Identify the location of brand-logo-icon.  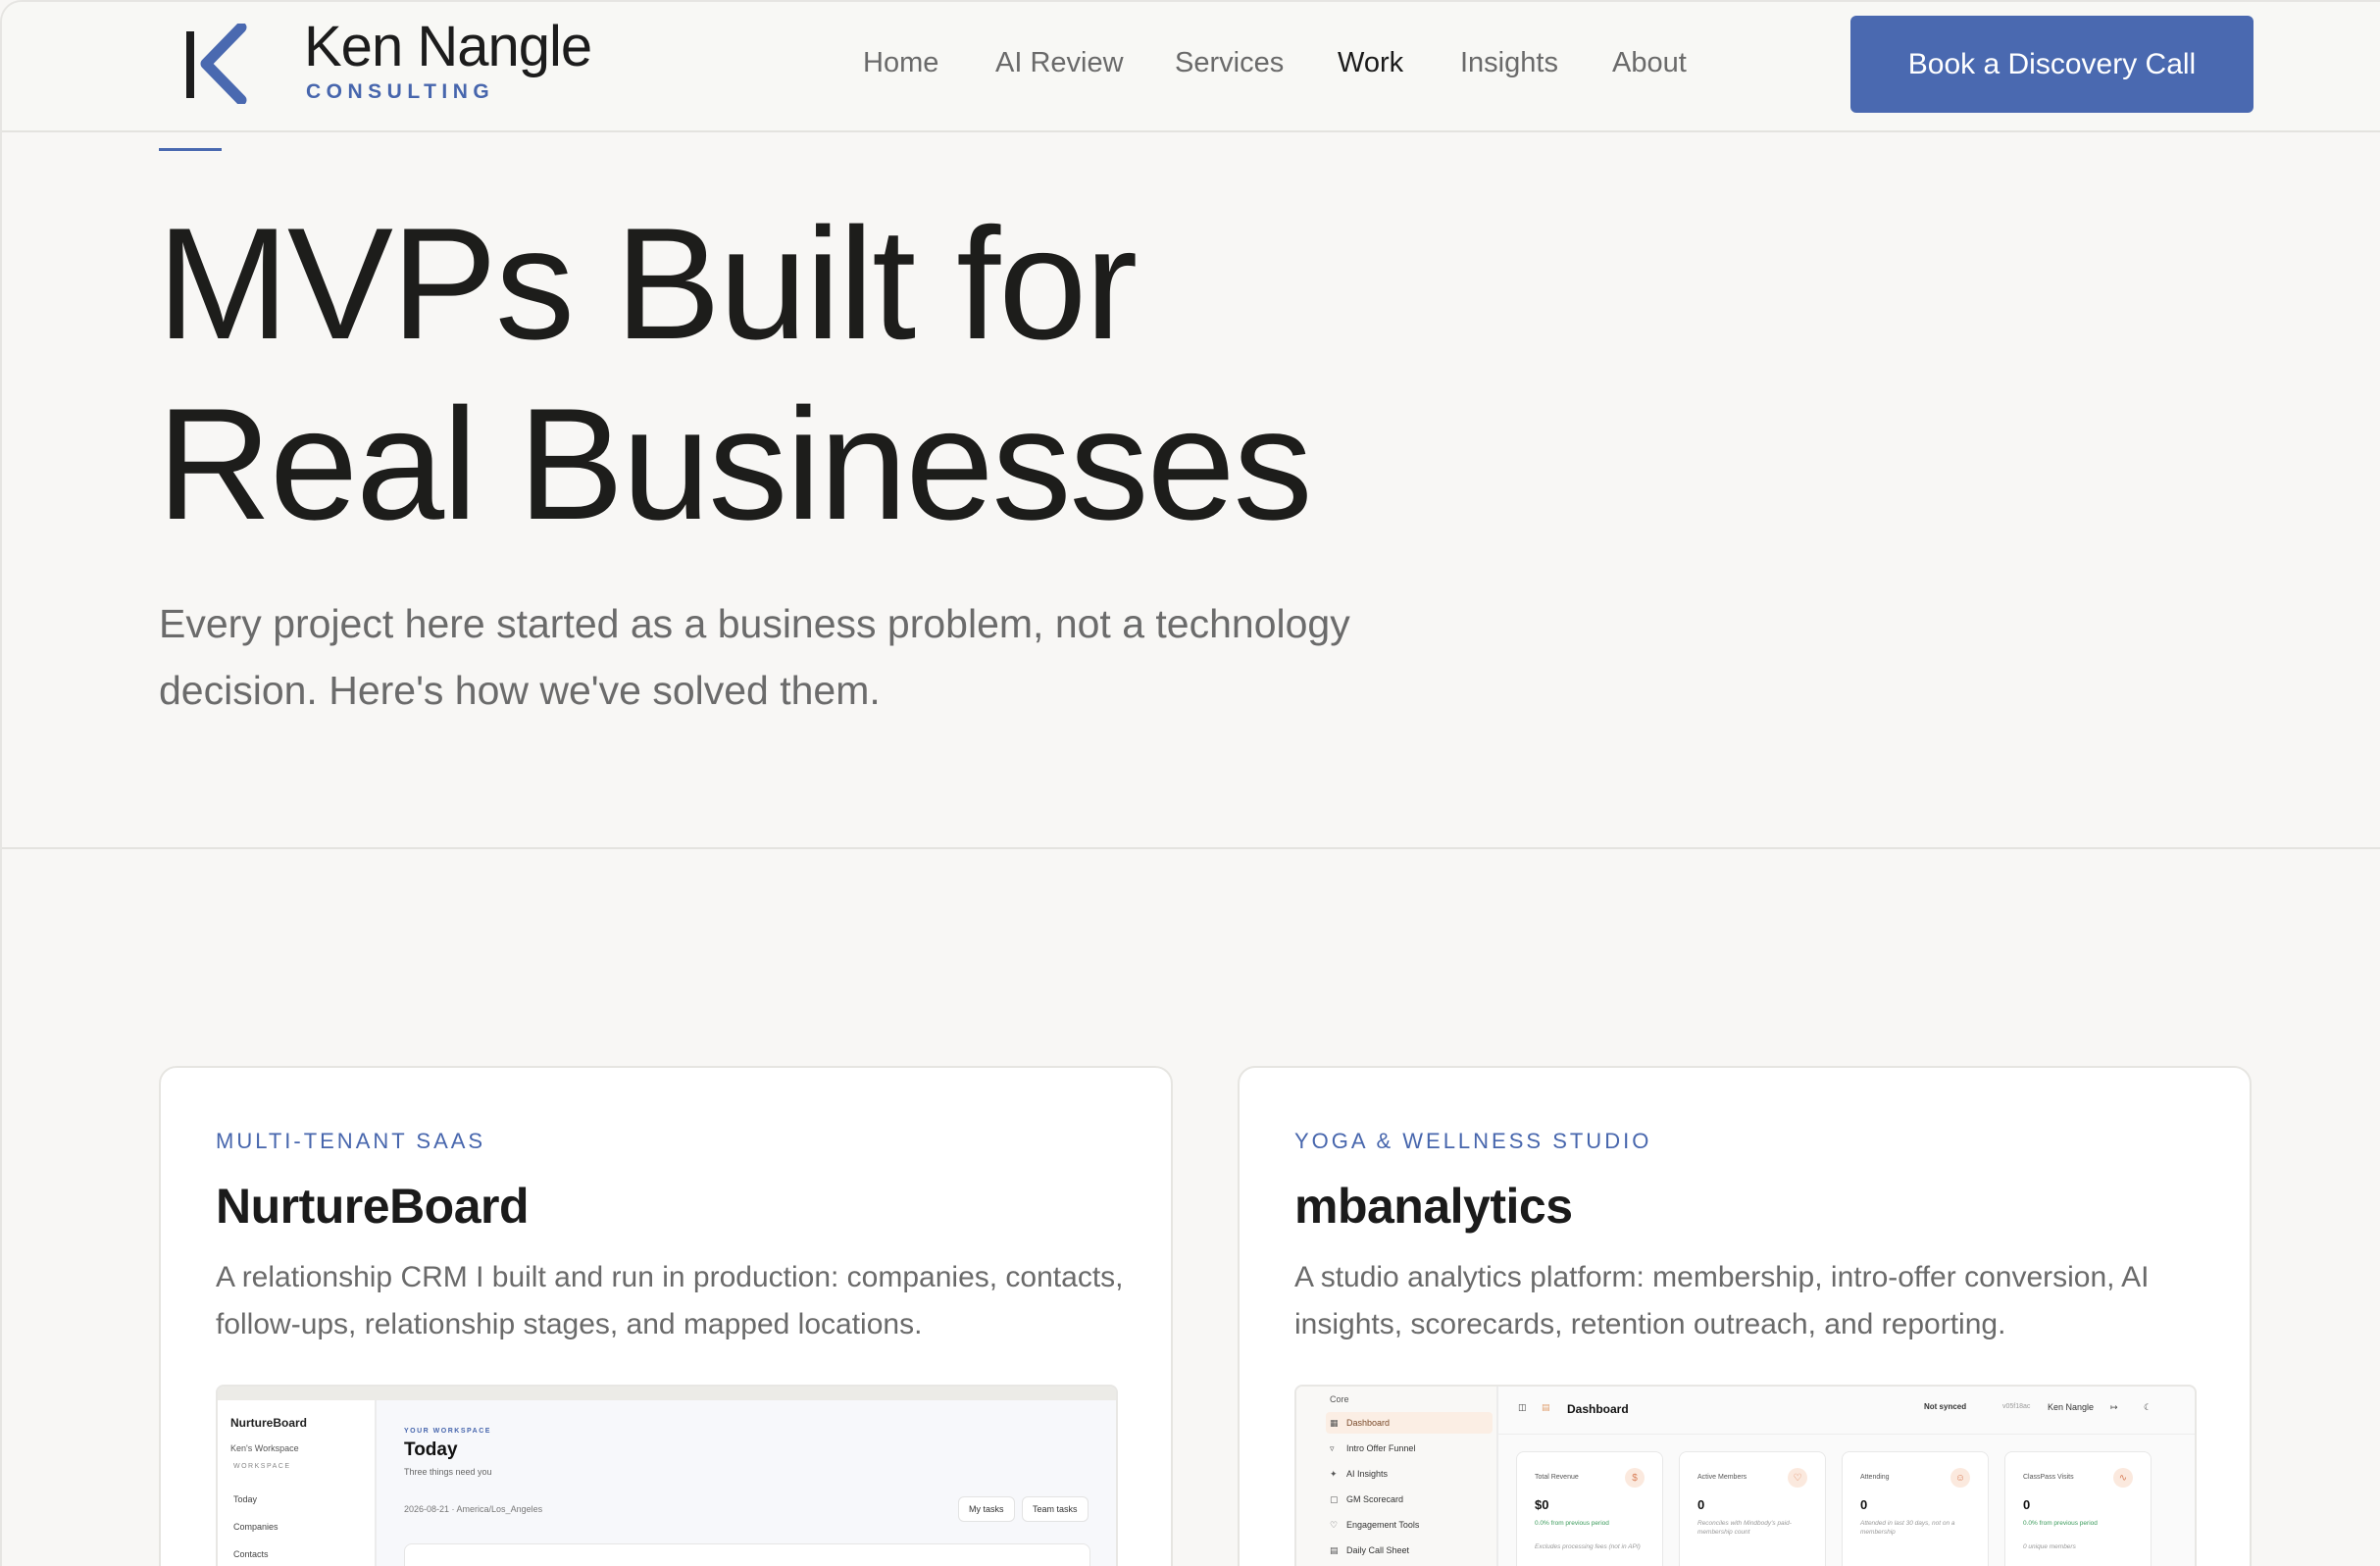
(216, 64).